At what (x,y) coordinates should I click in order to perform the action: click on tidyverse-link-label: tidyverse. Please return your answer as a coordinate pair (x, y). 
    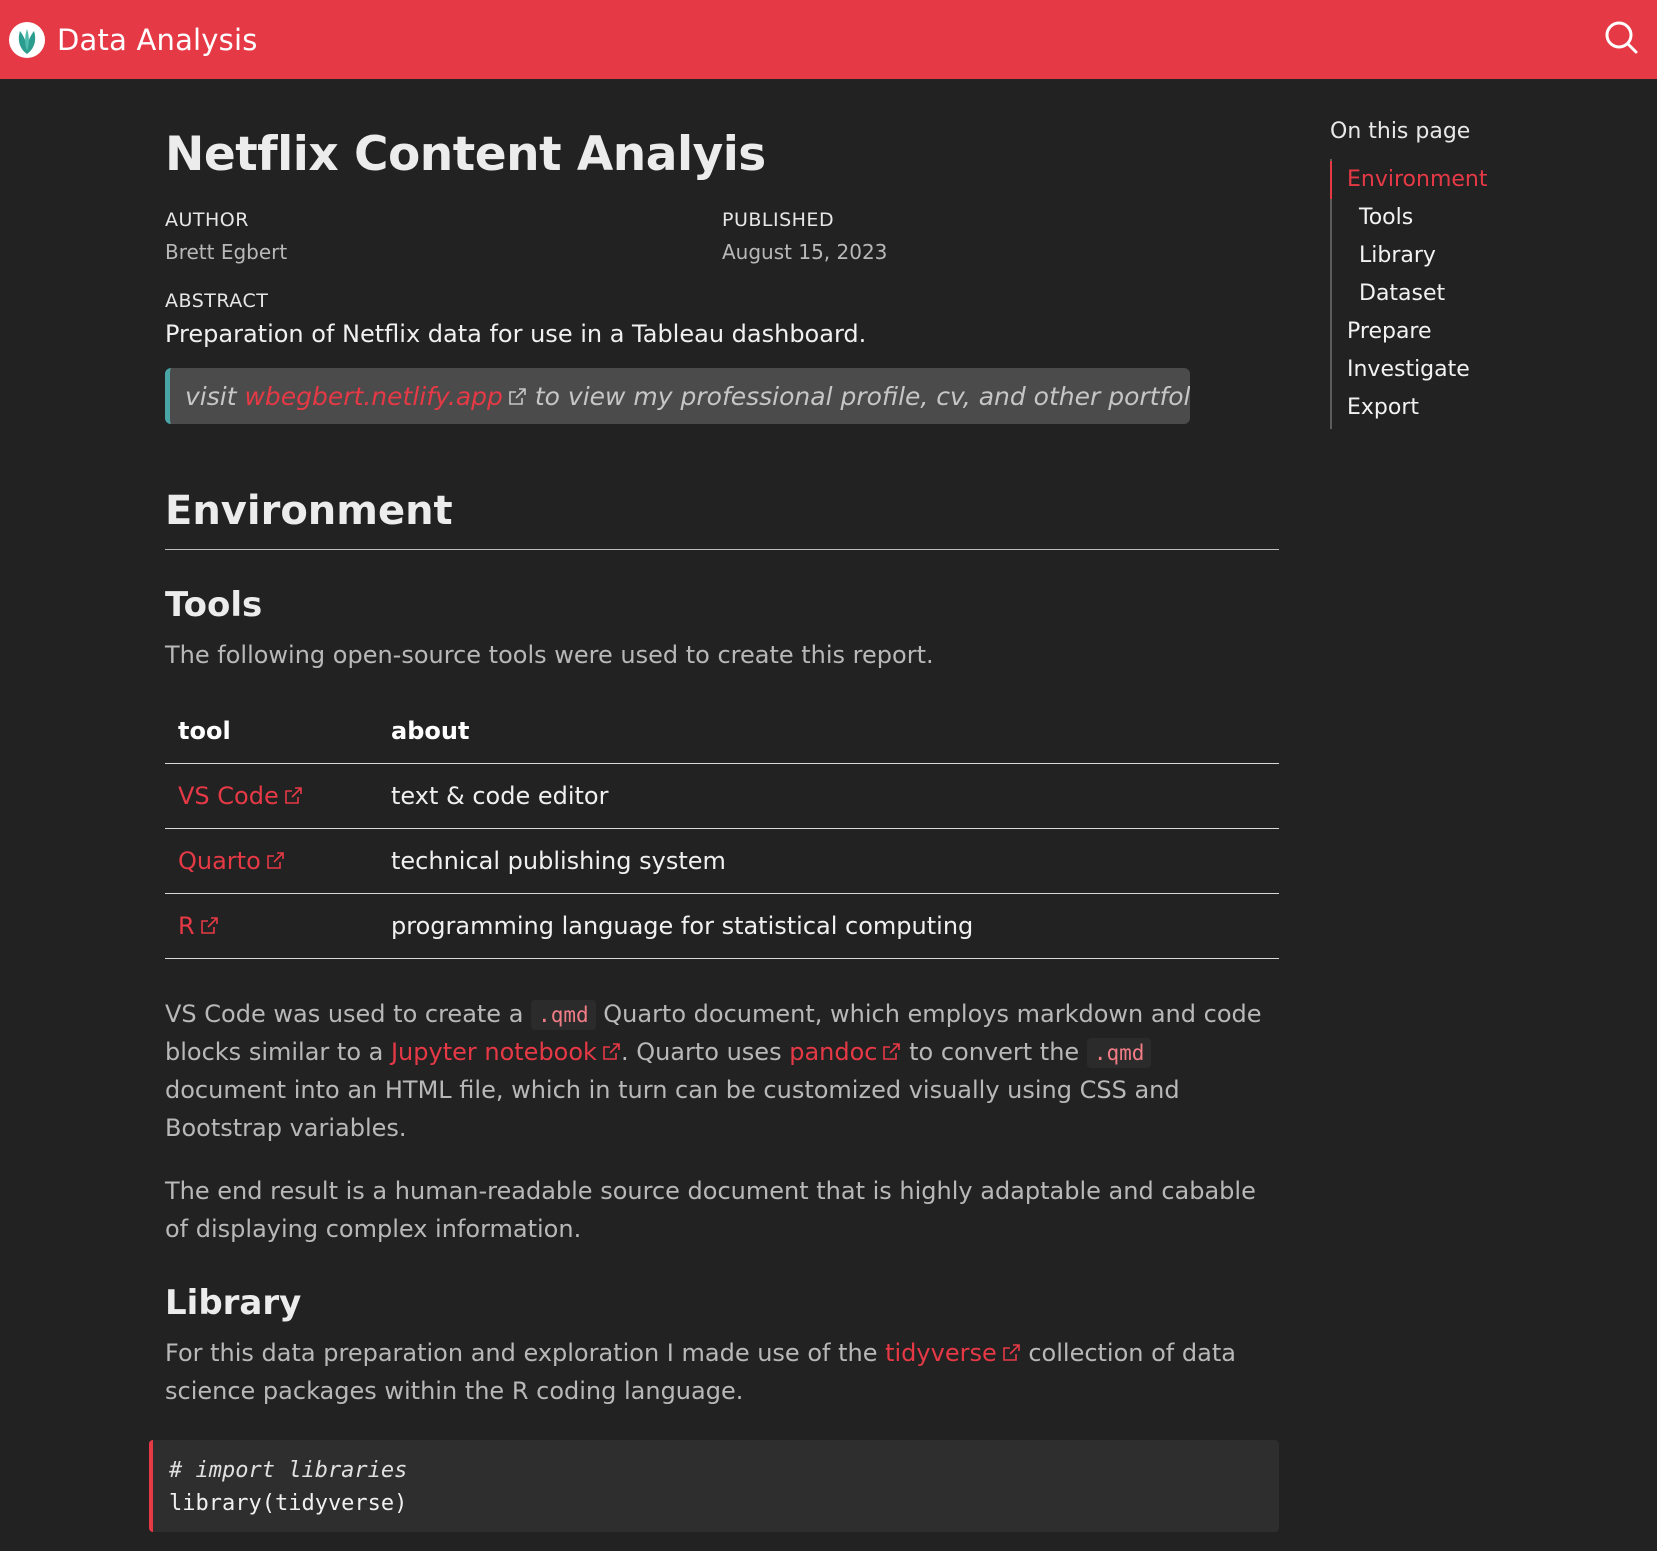
    Looking at the image, I should click on (941, 1352).